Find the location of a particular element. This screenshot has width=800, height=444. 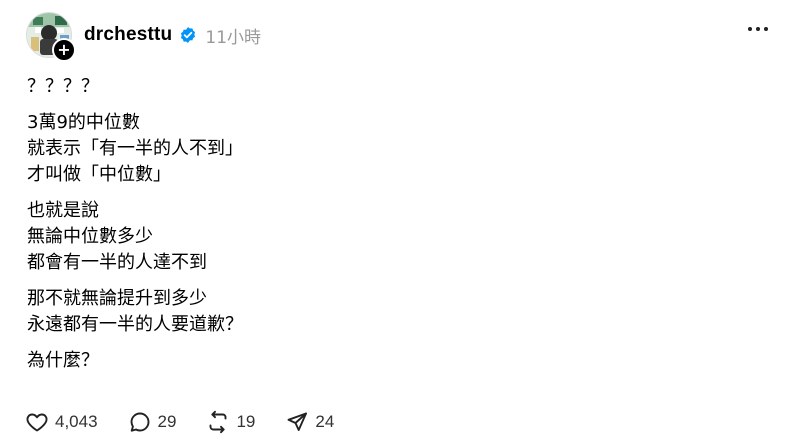

post-header: drchesttu 11小時 is located at coordinates (172, 35).